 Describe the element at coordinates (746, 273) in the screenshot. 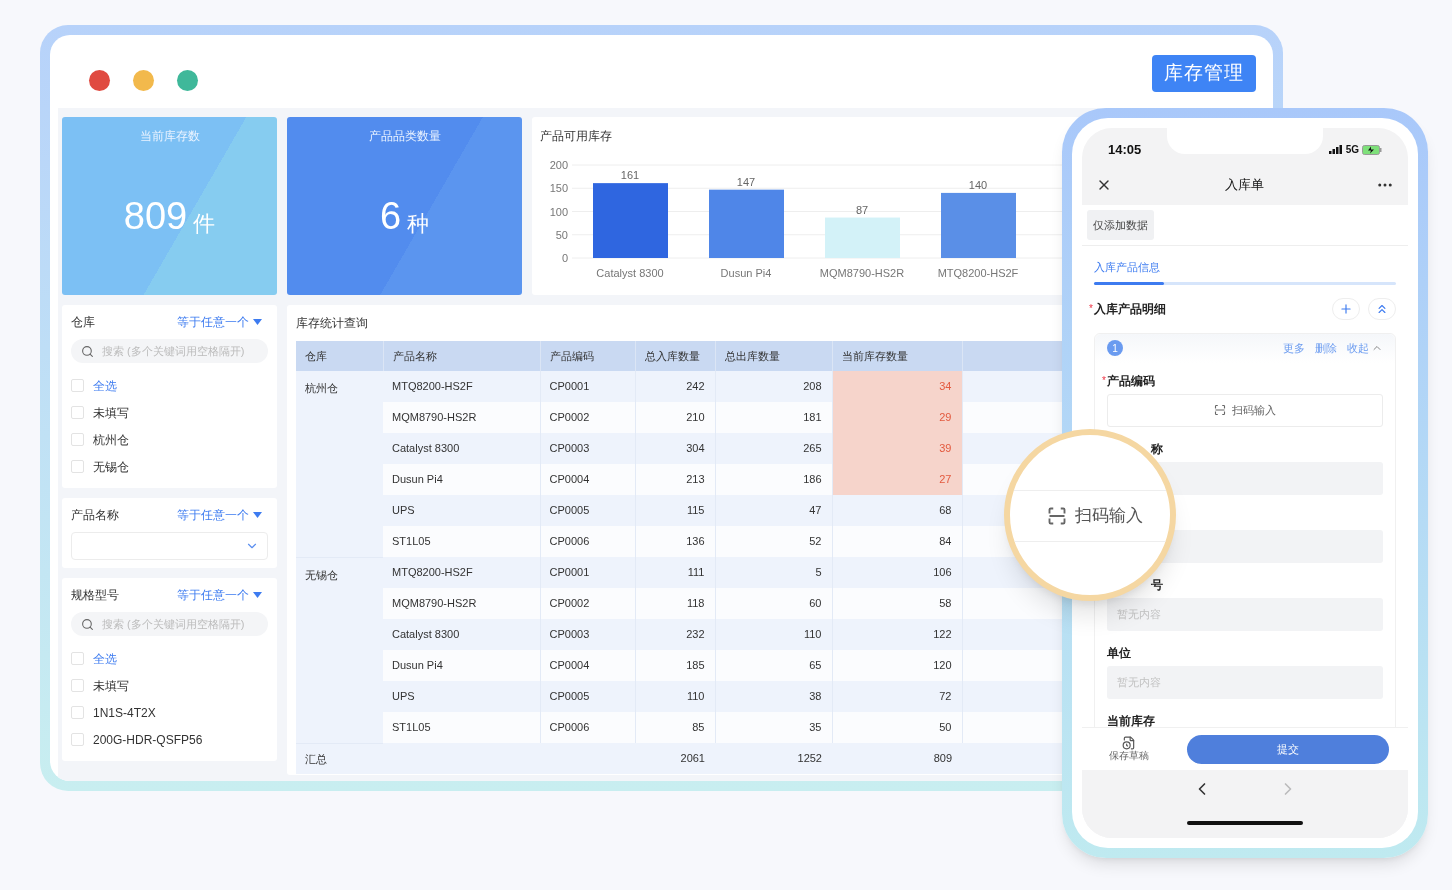

I see `category-label: Dusun Pi4` at that location.